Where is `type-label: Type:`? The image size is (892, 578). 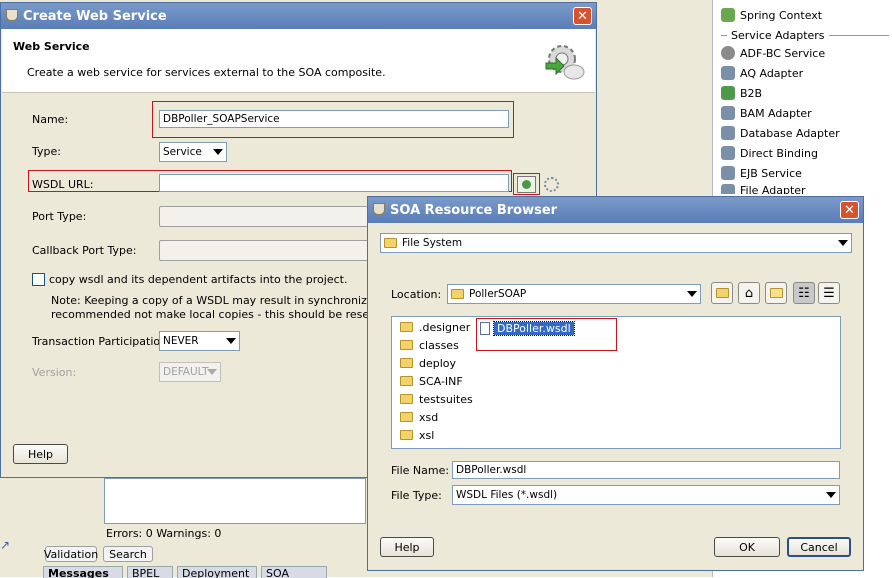 type-label: Type: is located at coordinates (46, 151).